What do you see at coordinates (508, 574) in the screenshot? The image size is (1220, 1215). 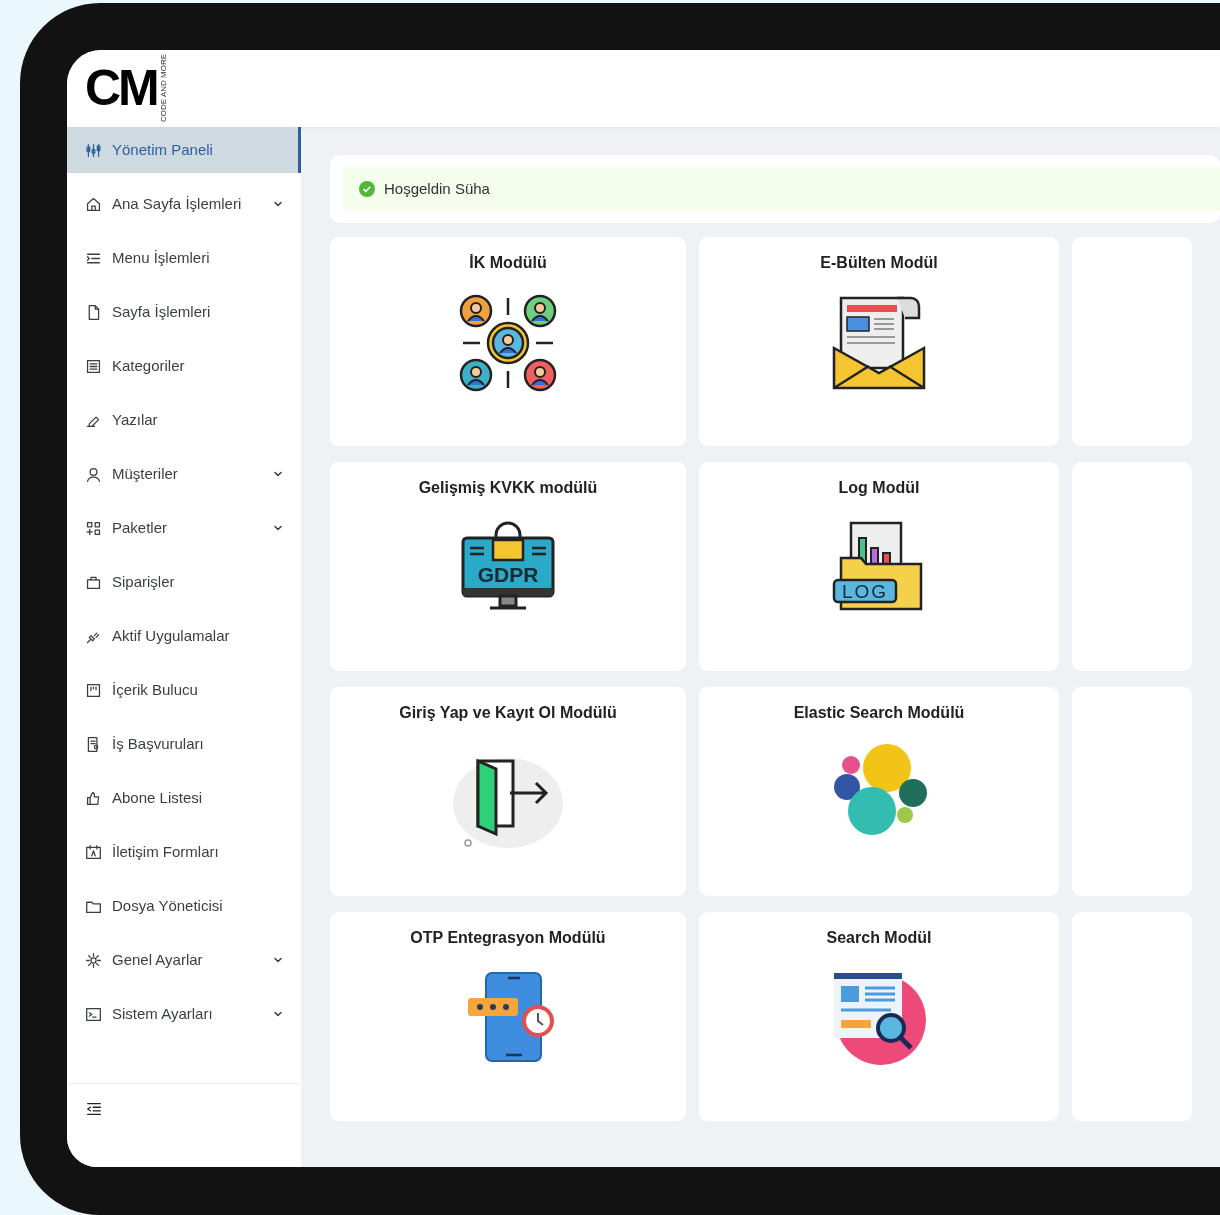 I see `gdpr-text: GDPR` at bounding box center [508, 574].